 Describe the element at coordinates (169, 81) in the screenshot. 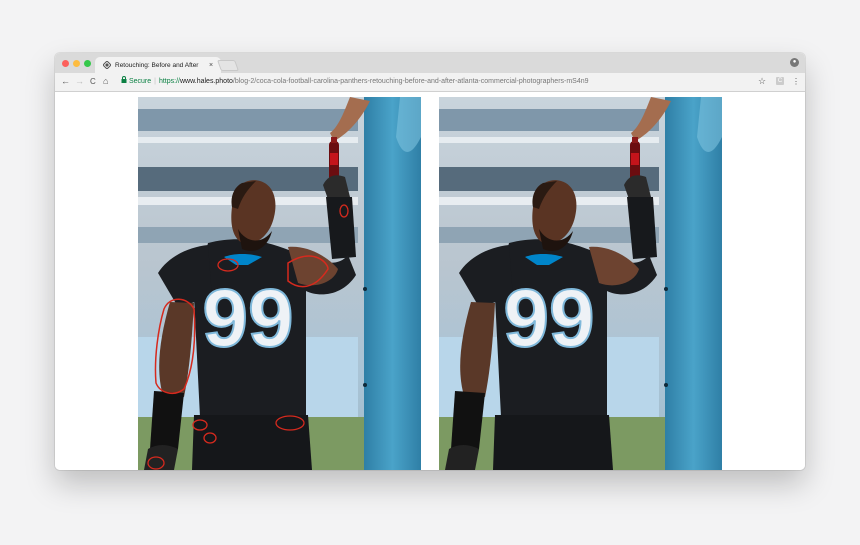

I see `url-scheme: https://` at that location.